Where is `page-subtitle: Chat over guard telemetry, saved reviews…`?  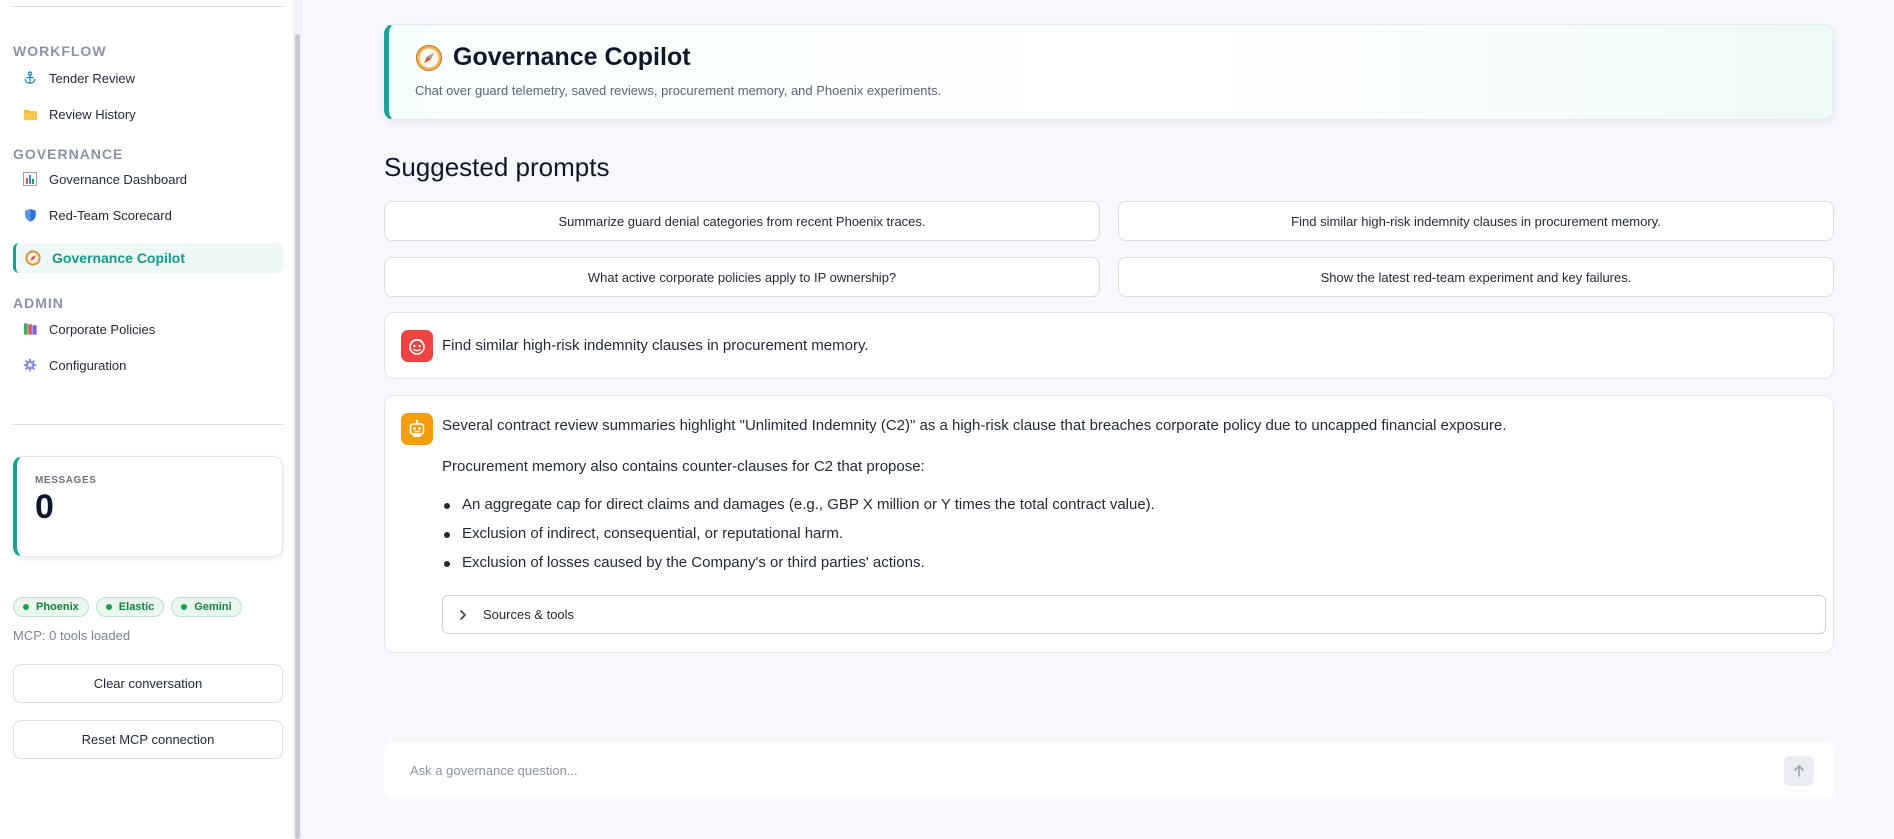 page-subtitle: Chat over guard telemetry, saved reviews… is located at coordinates (678, 90).